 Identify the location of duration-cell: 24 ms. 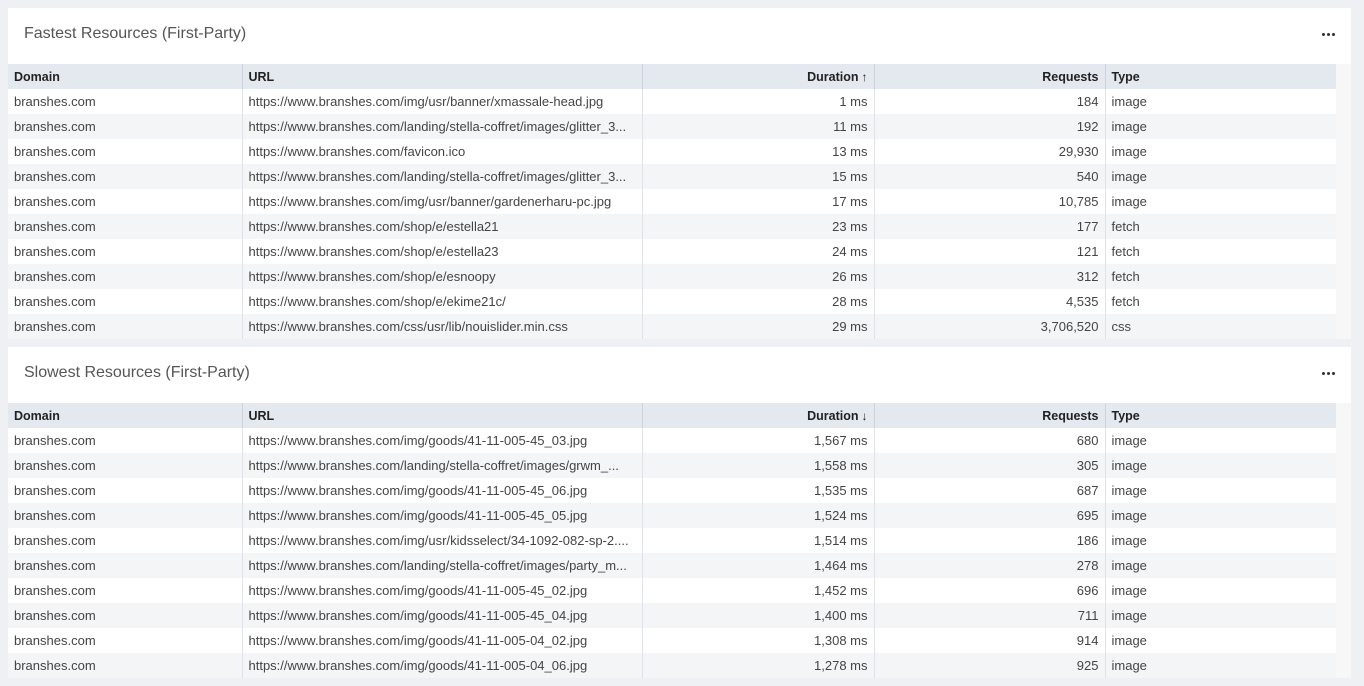
(758, 251).